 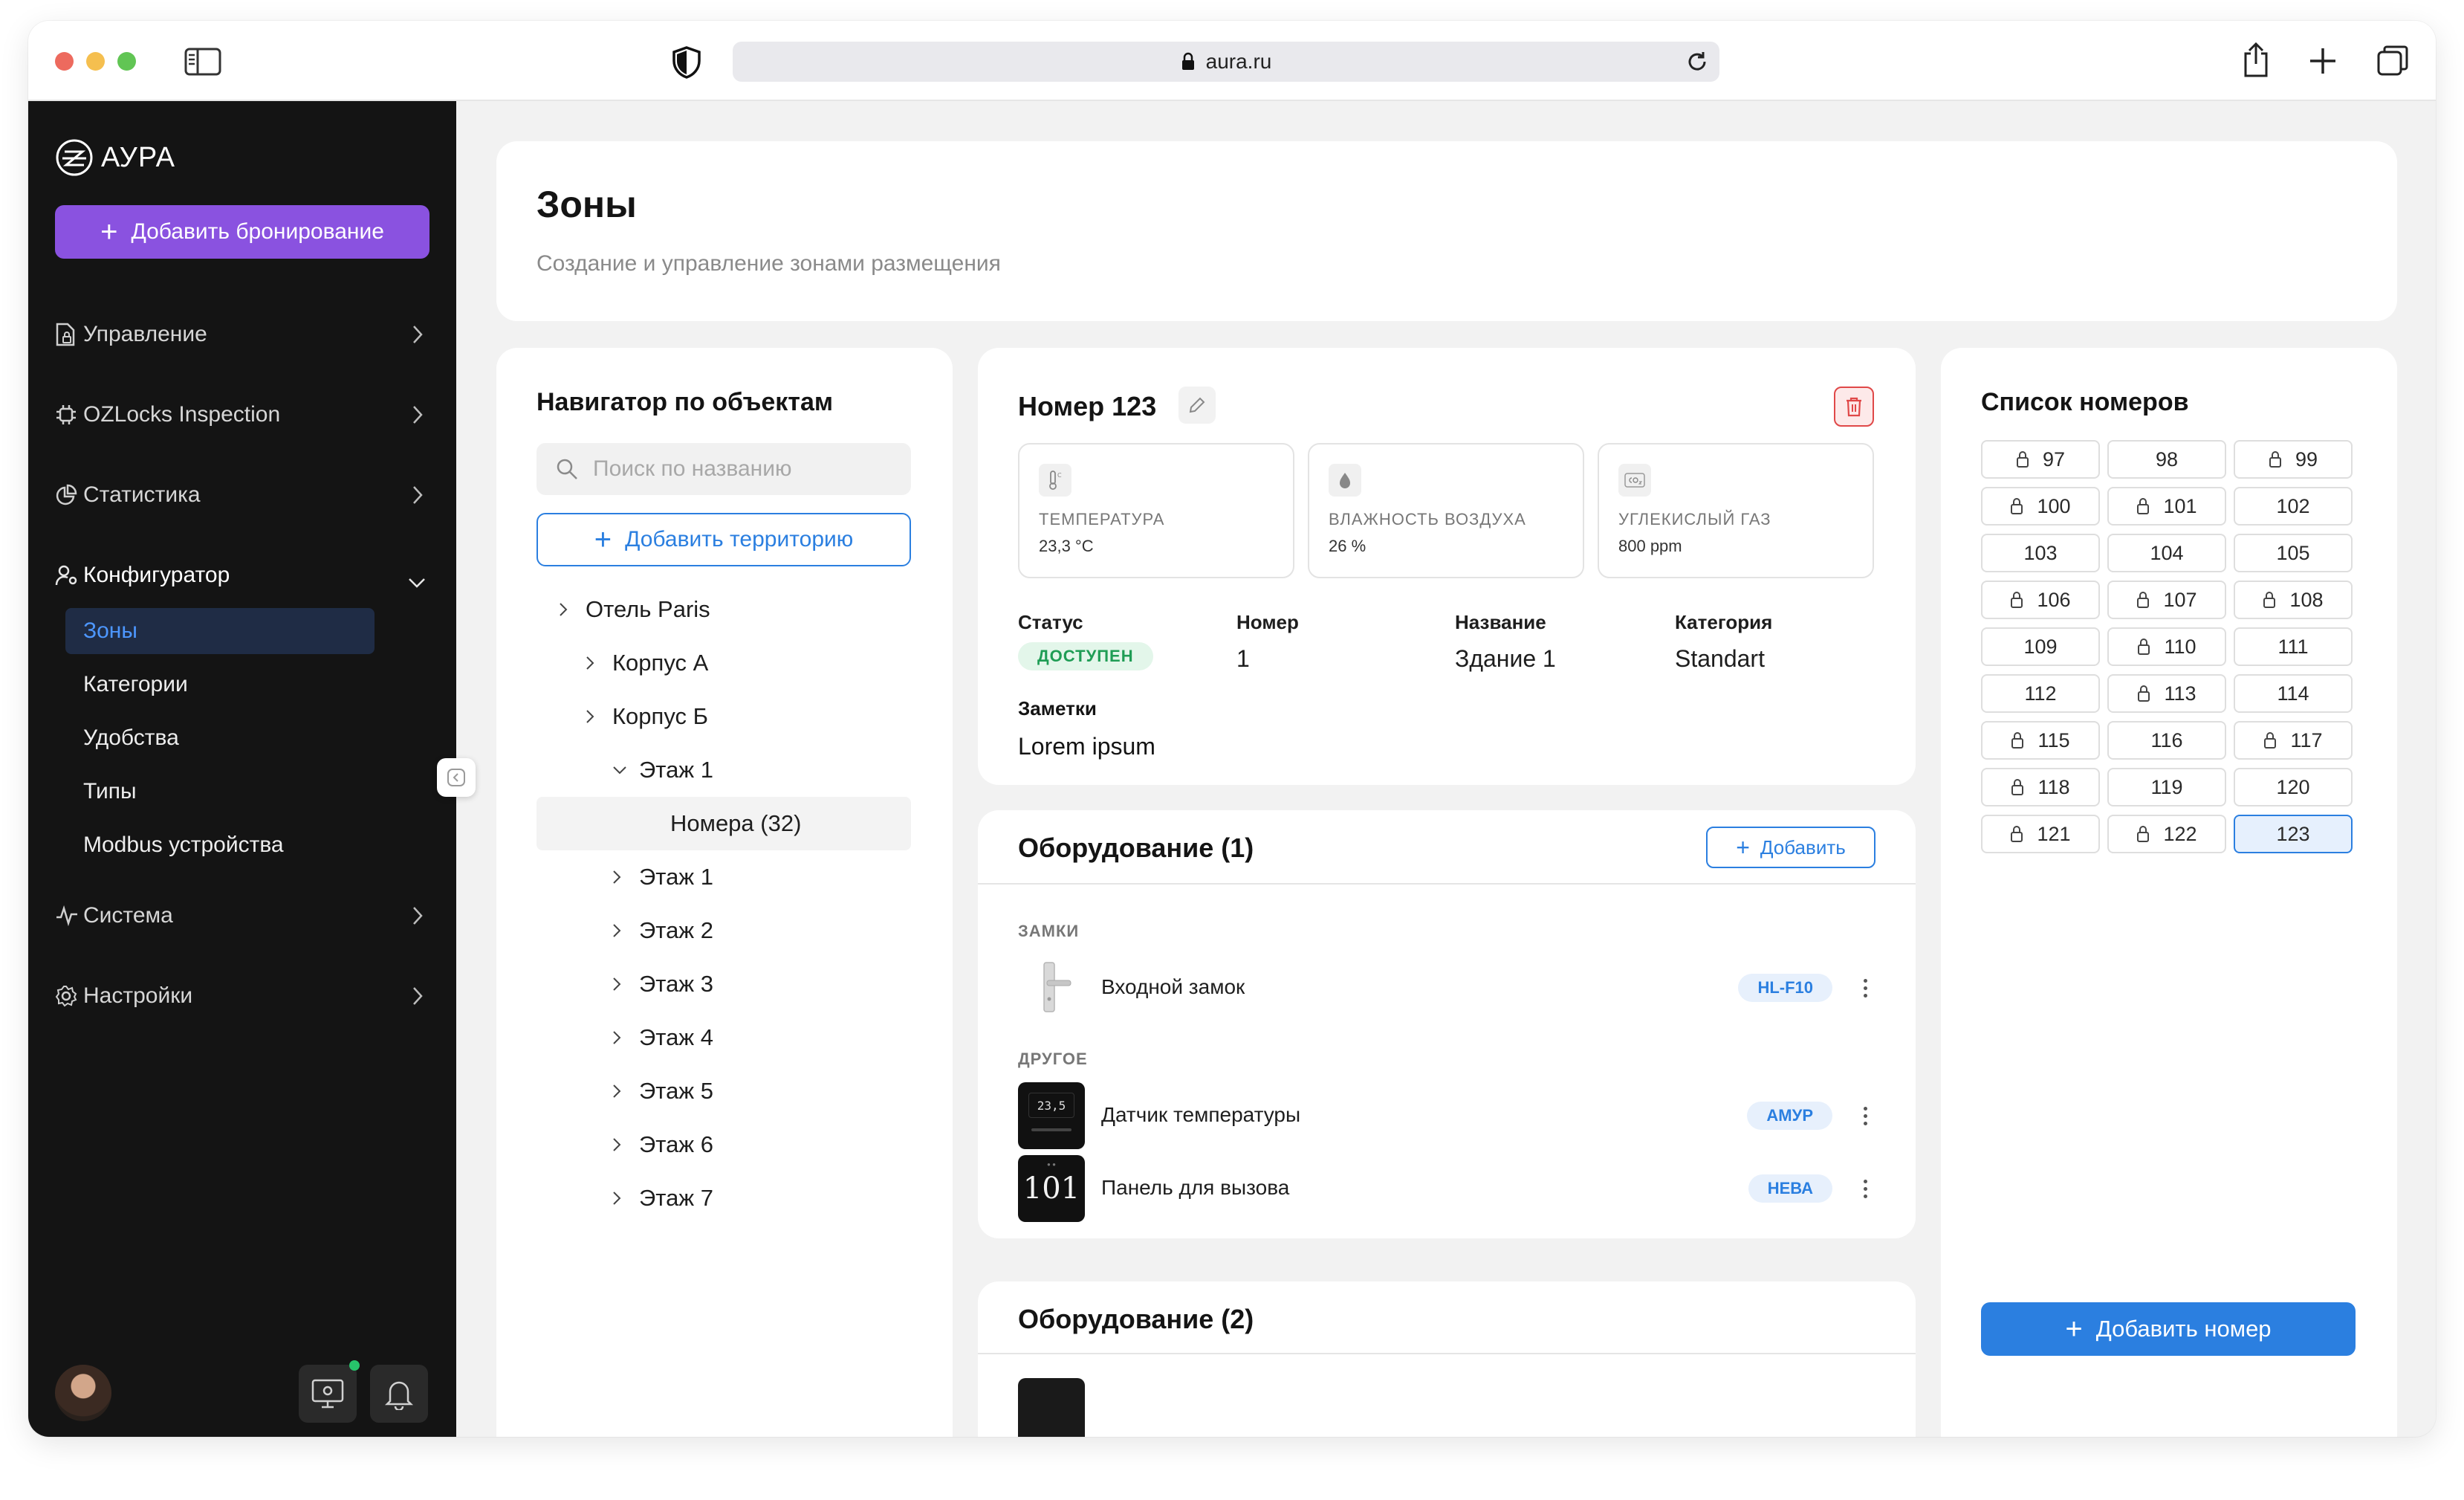 What do you see at coordinates (2166, 507) in the screenshot?
I see `room-chip-101: 101` at bounding box center [2166, 507].